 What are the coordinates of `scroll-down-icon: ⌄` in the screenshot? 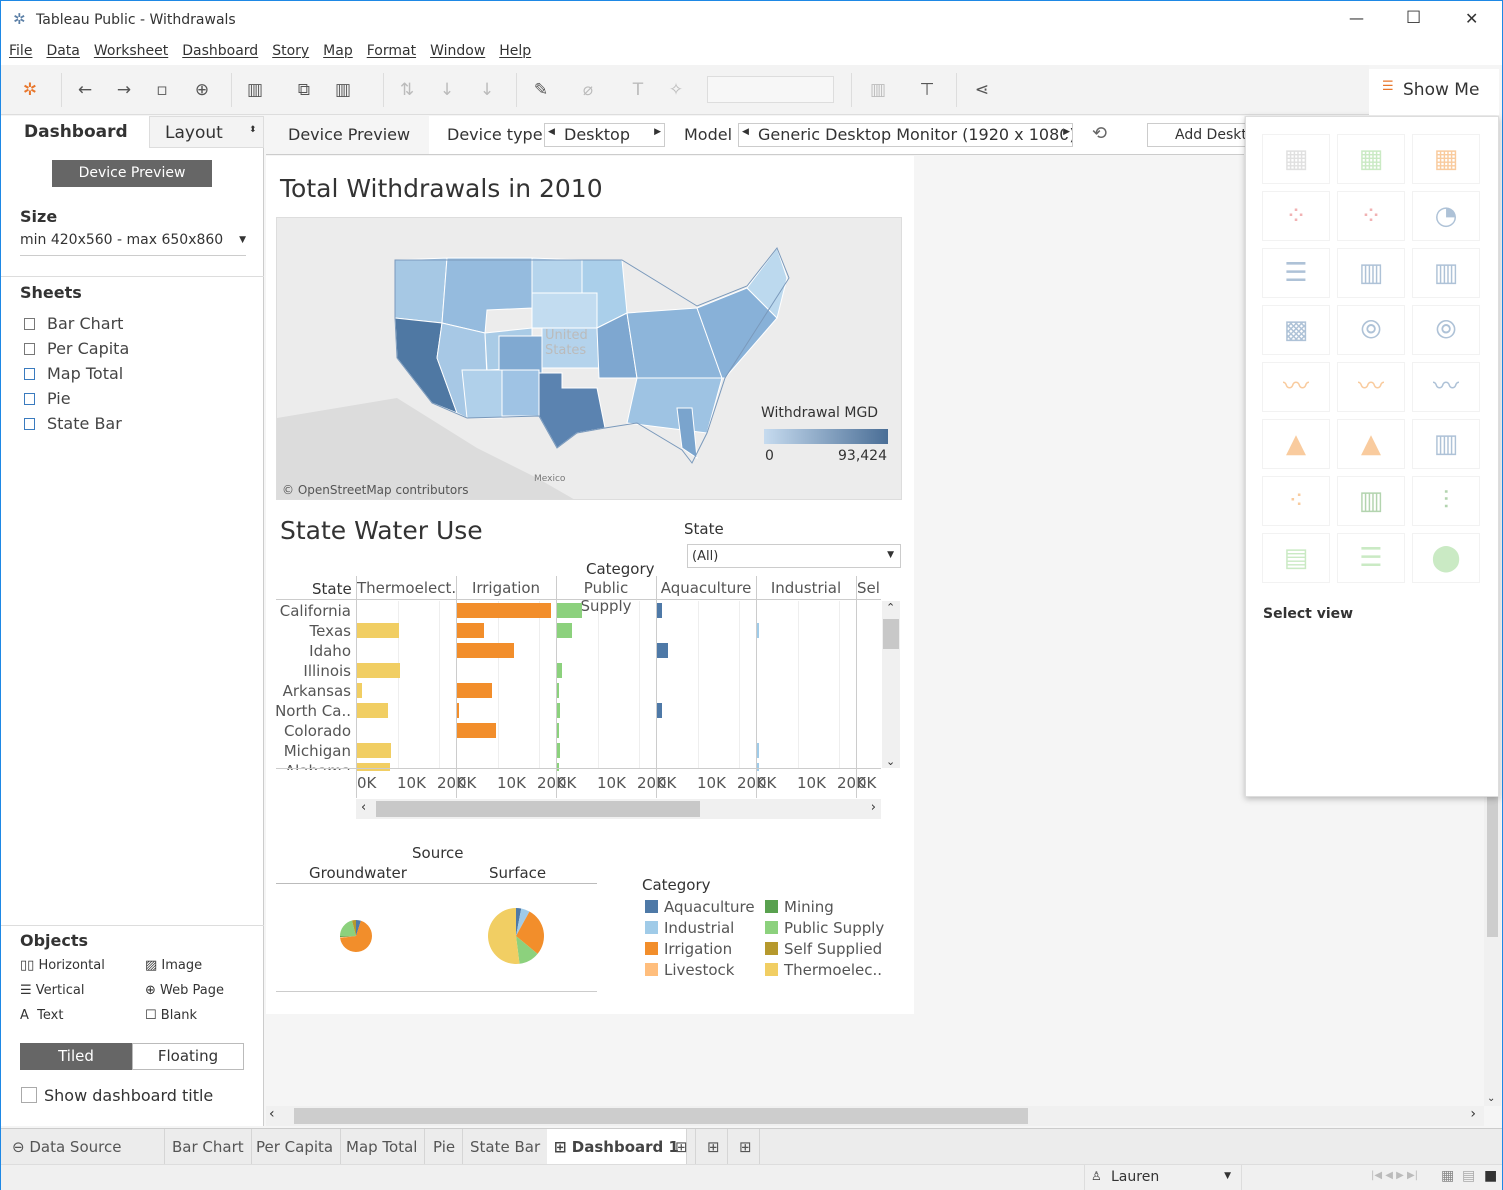 It's located at (1491, 1098).